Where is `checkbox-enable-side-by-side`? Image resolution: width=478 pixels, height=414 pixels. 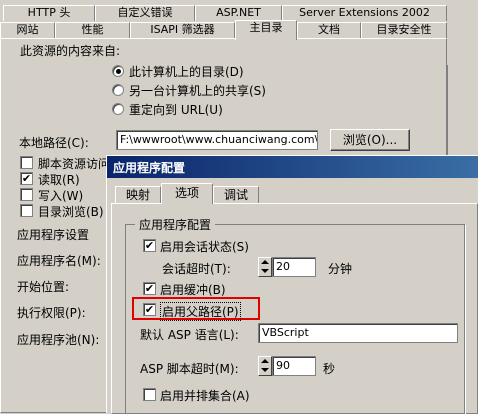
checkbox-enable-side-by-side is located at coordinates (149, 394).